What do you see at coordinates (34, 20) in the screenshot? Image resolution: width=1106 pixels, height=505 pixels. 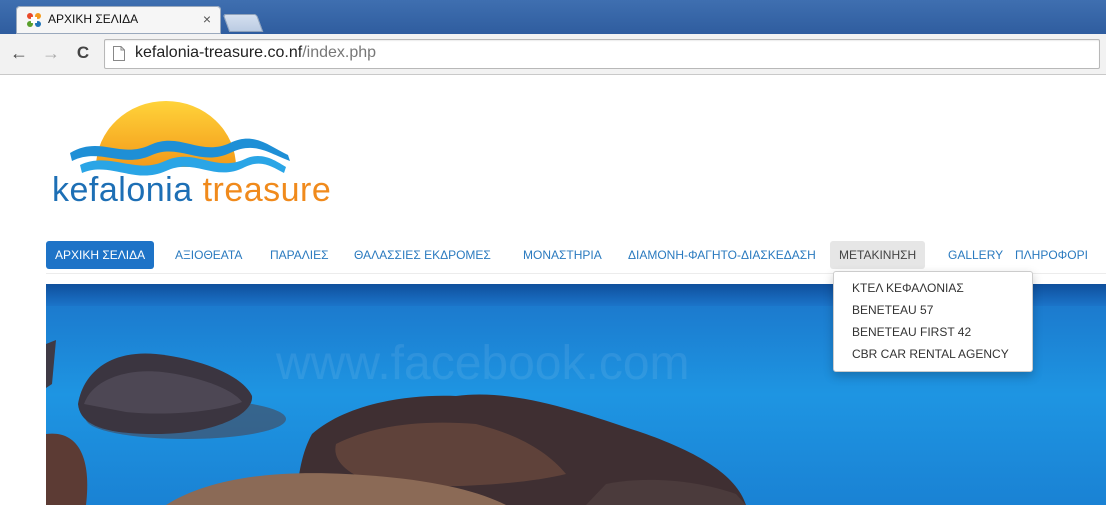 I see `joomla-icon` at bounding box center [34, 20].